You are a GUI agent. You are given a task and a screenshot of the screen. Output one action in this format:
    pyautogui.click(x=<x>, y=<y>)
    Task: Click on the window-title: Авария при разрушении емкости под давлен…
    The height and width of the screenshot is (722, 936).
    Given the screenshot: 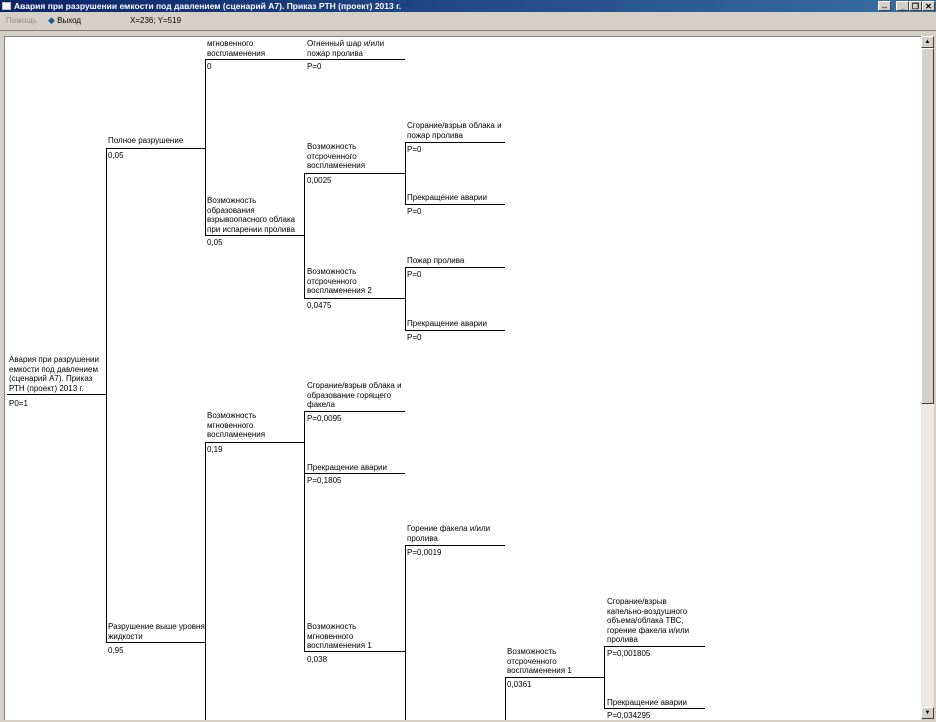 What is the action you would take?
    pyautogui.click(x=208, y=6)
    